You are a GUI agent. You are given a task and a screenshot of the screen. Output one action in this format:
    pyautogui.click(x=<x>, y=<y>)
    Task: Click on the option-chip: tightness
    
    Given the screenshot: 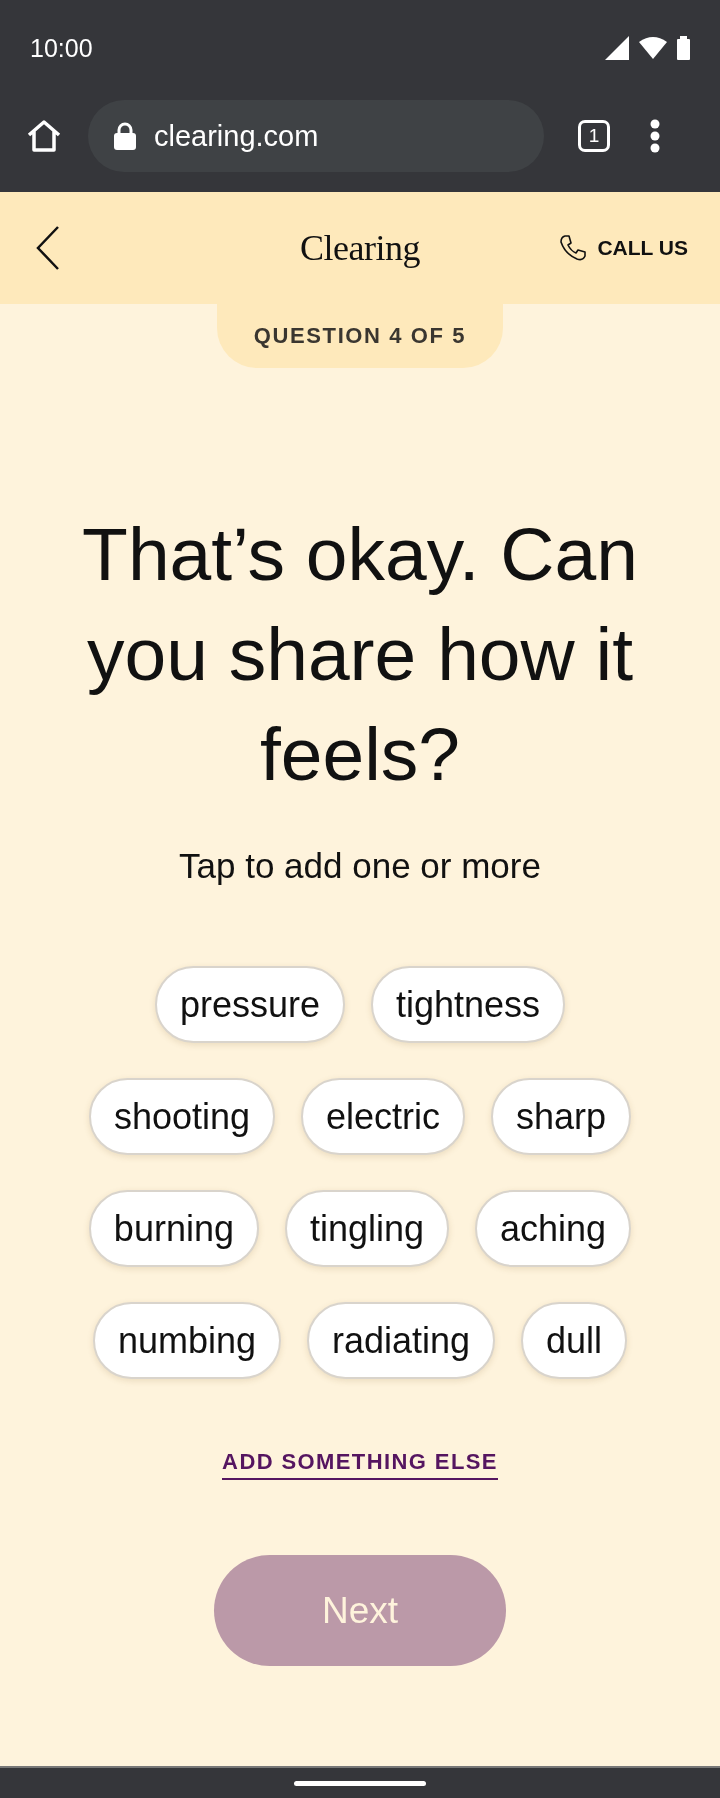 What is the action you would take?
    pyautogui.click(x=468, y=1004)
    